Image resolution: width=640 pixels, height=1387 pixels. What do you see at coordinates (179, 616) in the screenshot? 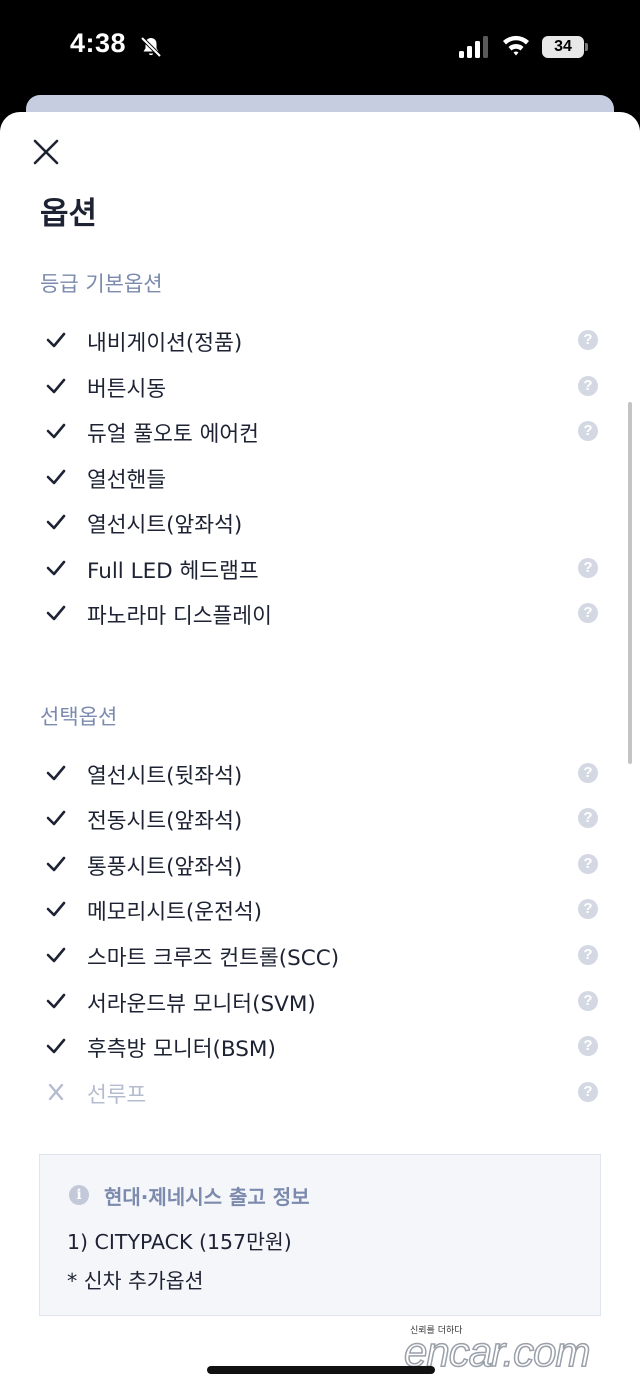
I see `option-label: 파노라마 디스플레이` at bounding box center [179, 616].